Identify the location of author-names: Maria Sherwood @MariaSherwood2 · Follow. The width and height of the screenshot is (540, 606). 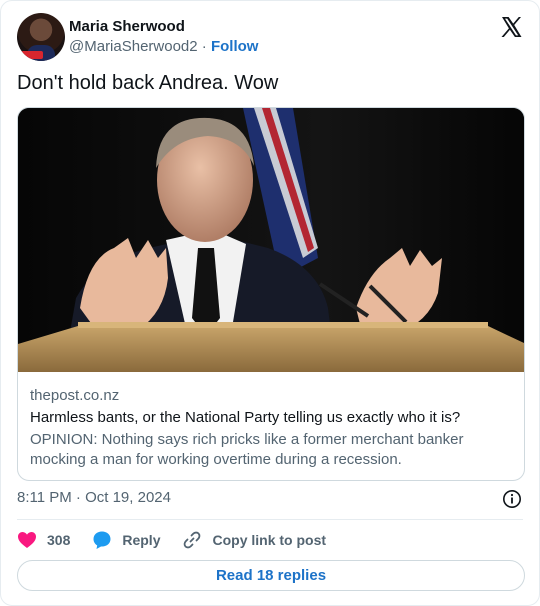
(163, 37).